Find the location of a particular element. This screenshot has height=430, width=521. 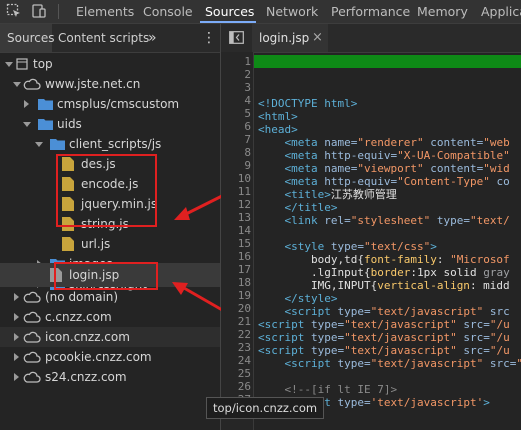

tree-item-label: client_scripts/js is located at coordinates (115, 144).